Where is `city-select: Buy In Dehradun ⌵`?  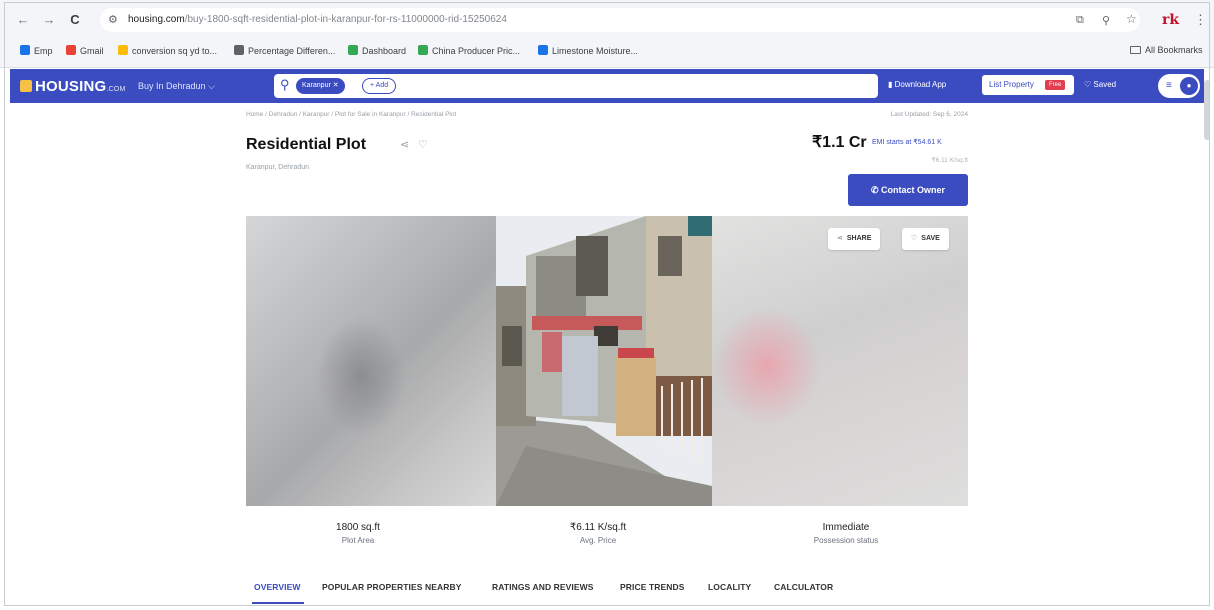
city-select: Buy In Dehradun ⌵ is located at coordinates (176, 86).